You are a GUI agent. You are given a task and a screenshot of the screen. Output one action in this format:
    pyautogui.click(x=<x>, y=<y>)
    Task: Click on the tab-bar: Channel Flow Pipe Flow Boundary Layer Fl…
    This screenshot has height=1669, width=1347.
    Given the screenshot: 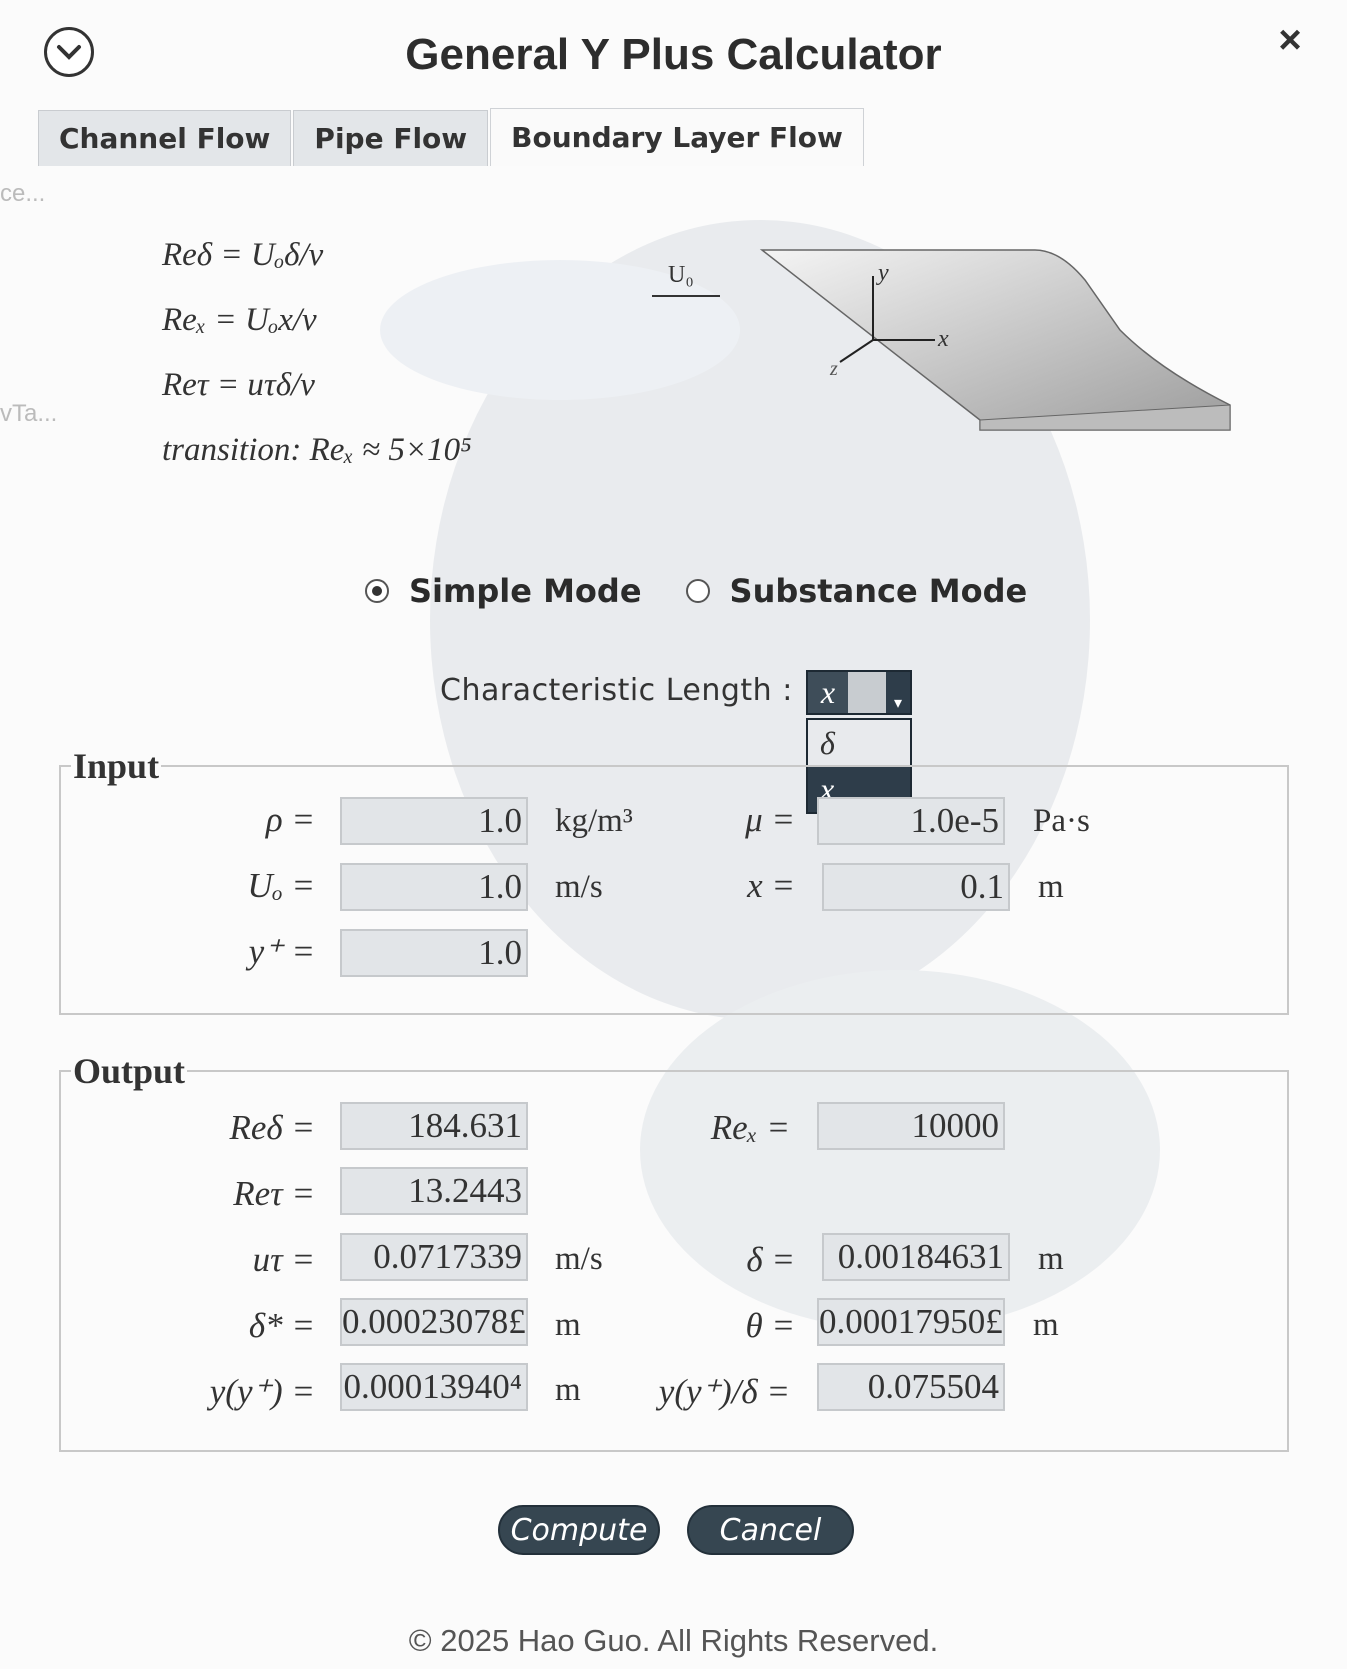 What is the action you would take?
    pyautogui.click(x=452, y=138)
    